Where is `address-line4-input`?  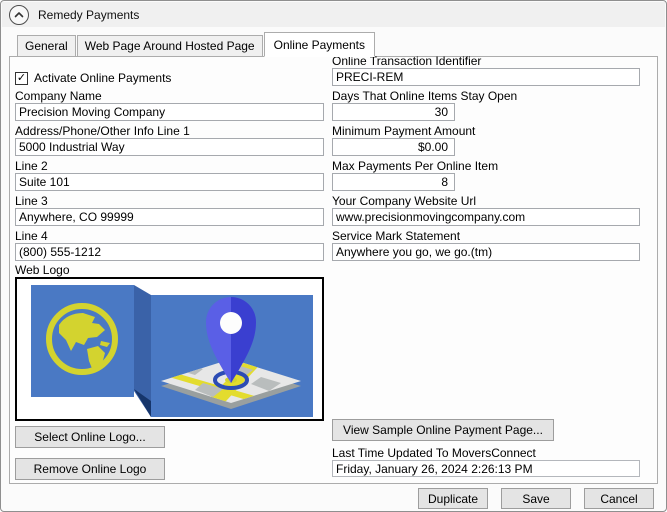 address-line4-input is located at coordinates (169, 252).